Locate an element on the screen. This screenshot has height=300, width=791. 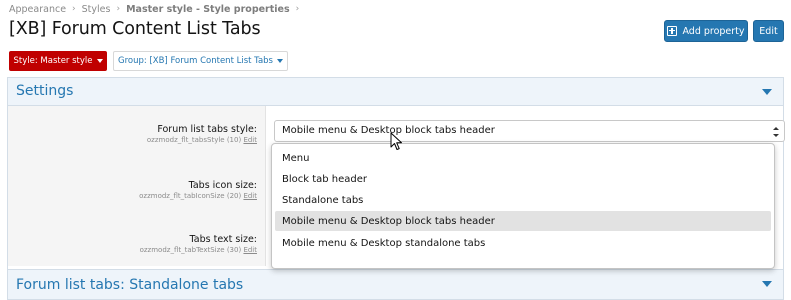
standalone-tabs-title: Forum list tabs: Standalone tabs is located at coordinates (130, 285).